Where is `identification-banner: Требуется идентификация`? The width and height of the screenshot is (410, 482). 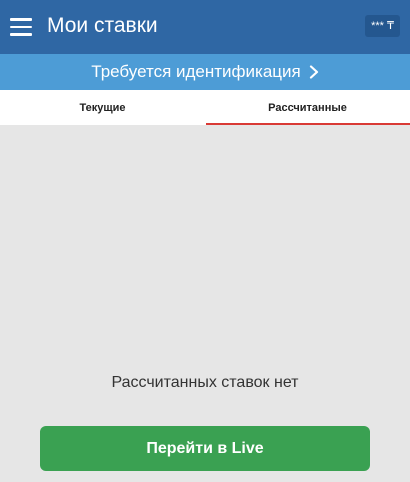
identification-banner: Требуется идентификация is located at coordinates (205, 72).